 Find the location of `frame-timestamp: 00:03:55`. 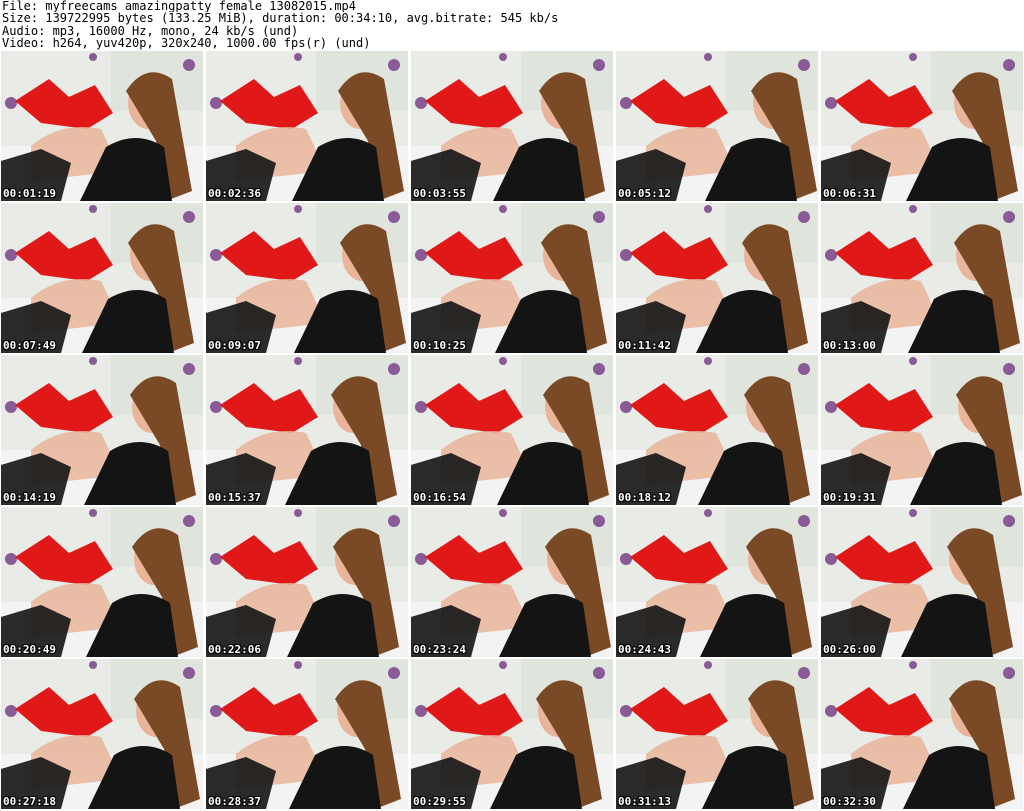

frame-timestamp: 00:03:55 is located at coordinates (439, 193).